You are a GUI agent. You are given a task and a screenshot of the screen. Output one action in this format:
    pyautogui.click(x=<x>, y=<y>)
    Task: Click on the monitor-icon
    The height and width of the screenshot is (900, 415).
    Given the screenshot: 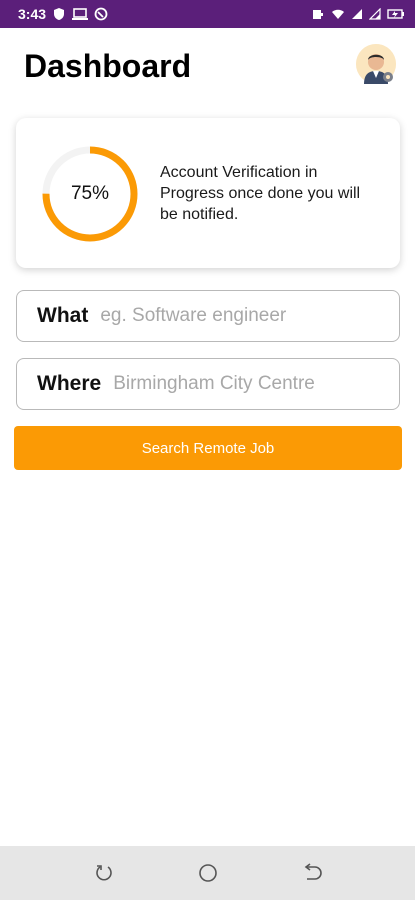 What is the action you would take?
    pyautogui.click(x=80, y=14)
    